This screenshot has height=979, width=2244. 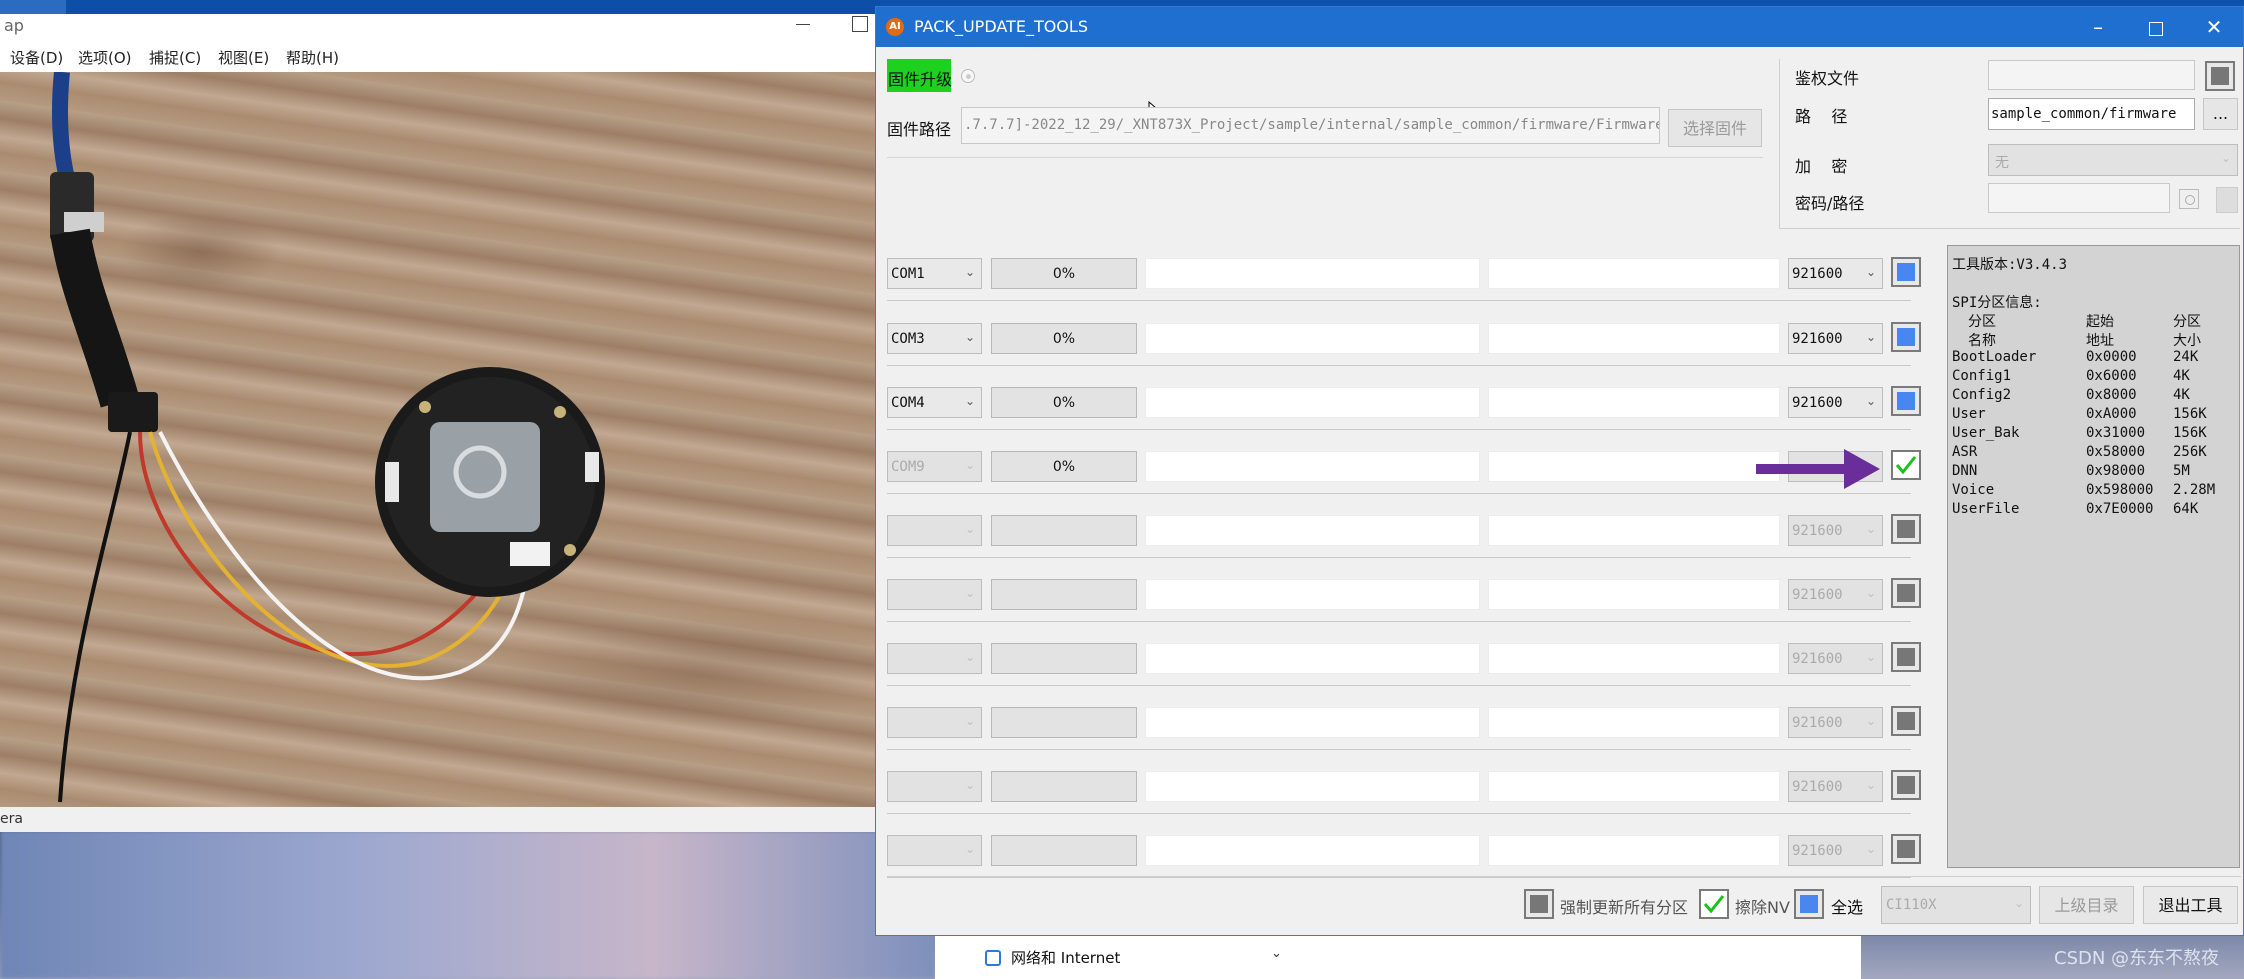 I want to click on select-all-checkbox, so click(x=1809, y=904).